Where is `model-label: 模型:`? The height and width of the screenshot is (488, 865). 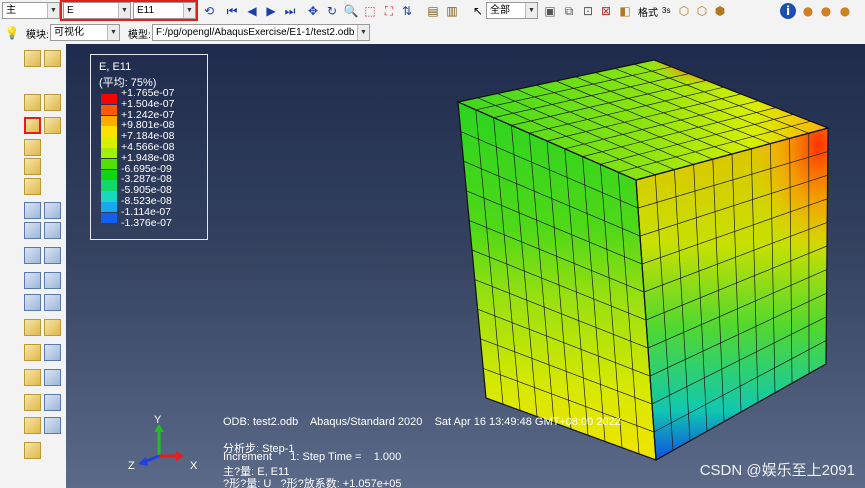
model-label: 模型: is located at coordinates (139, 35).